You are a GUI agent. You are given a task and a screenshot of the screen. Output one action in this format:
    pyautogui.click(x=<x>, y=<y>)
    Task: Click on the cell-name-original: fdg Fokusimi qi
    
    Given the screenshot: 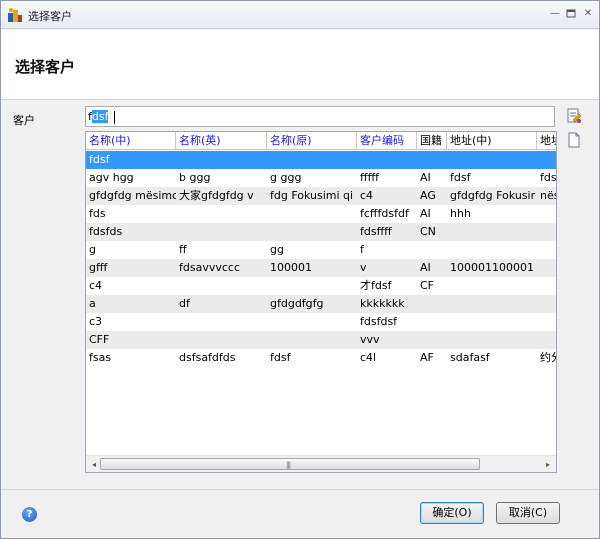 What is the action you would take?
    pyautogui.click(x=312, y=196)
    